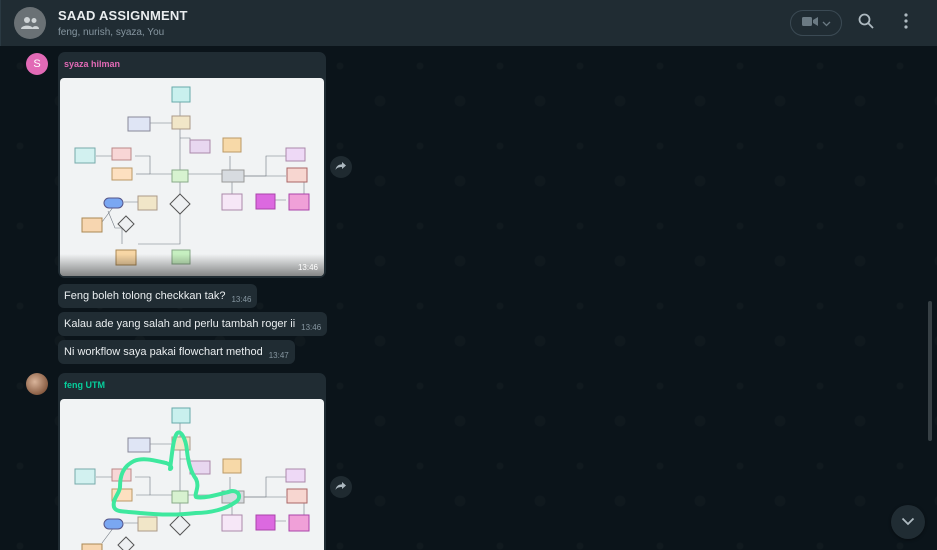 The height and width of the screenshot is (550, 937). I want to click on sender-avatar-feng, so click(37, 384).